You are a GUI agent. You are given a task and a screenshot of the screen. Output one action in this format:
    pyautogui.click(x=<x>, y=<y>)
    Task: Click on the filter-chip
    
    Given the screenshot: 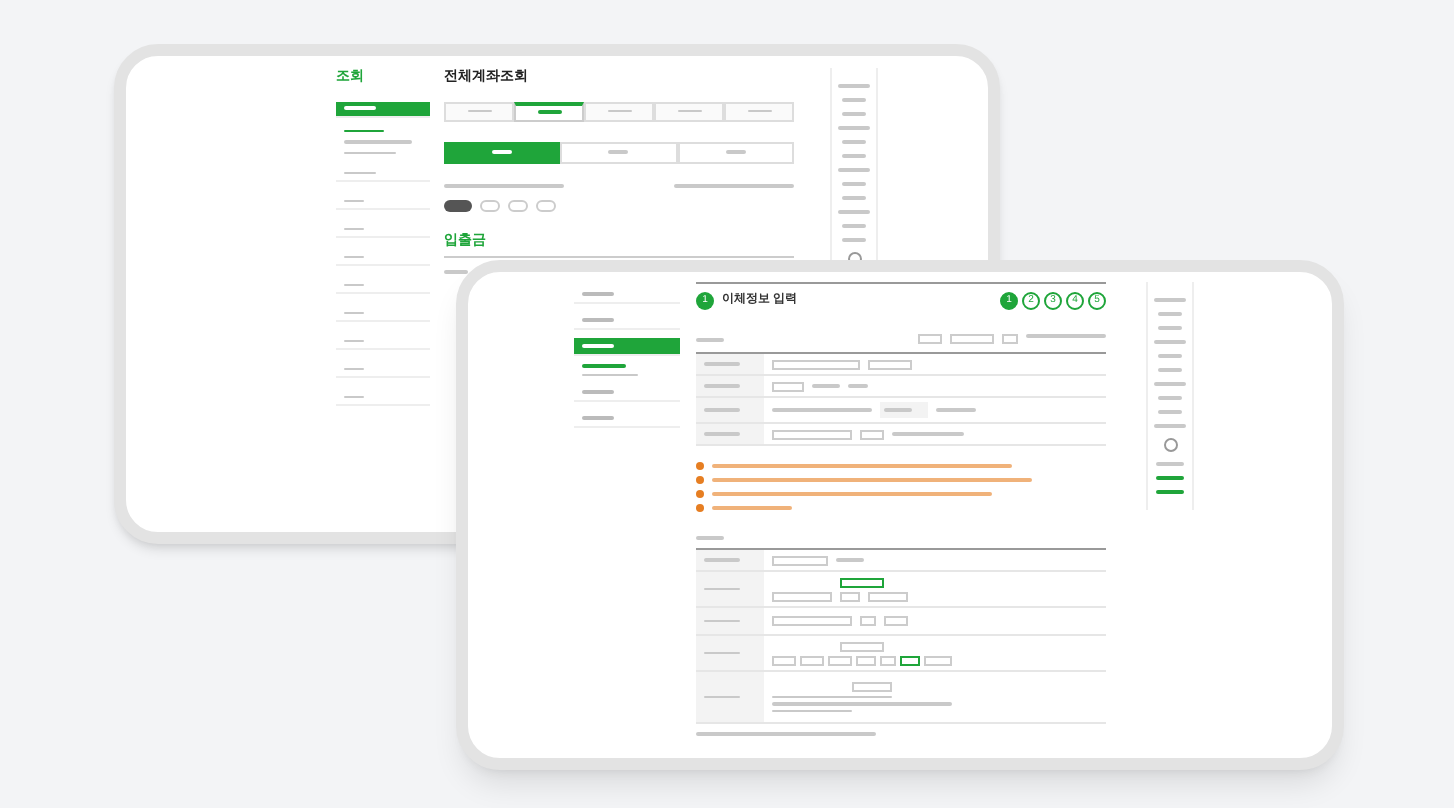 What is the action you would take?
    pyautogui.click(x=458, y=205)
    